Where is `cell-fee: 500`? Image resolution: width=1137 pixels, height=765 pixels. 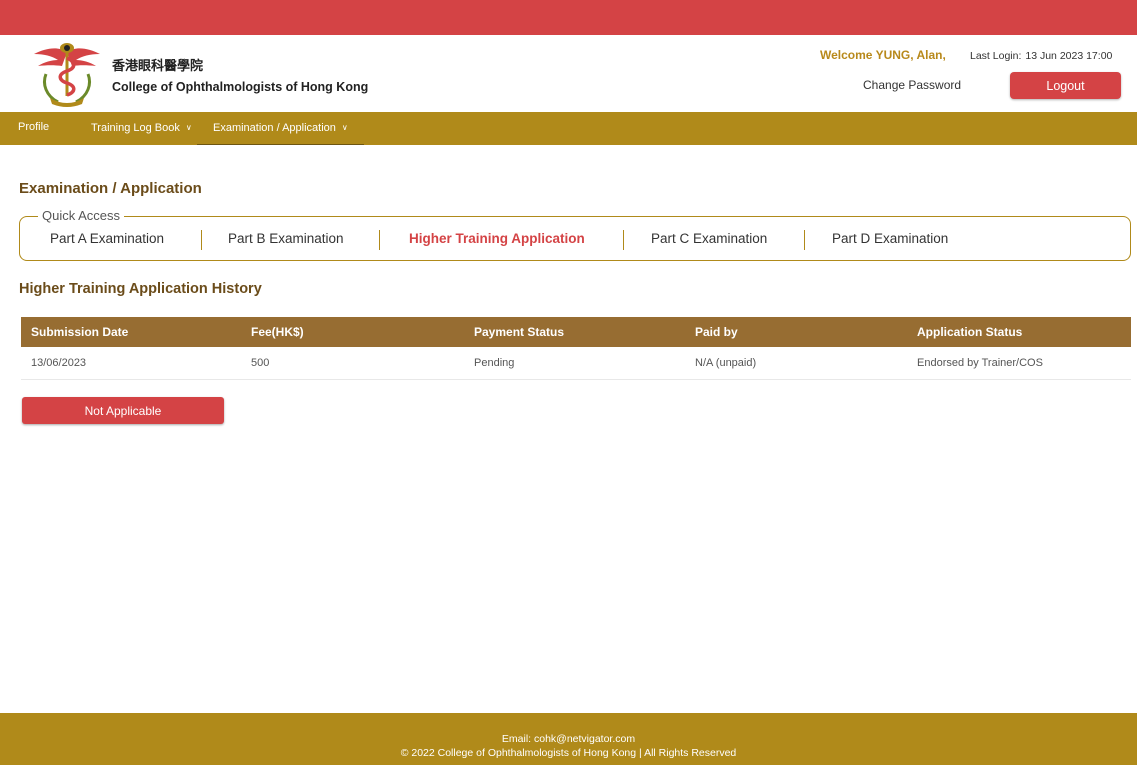 cell-fee: 500 is located at coordinates (260, 363).